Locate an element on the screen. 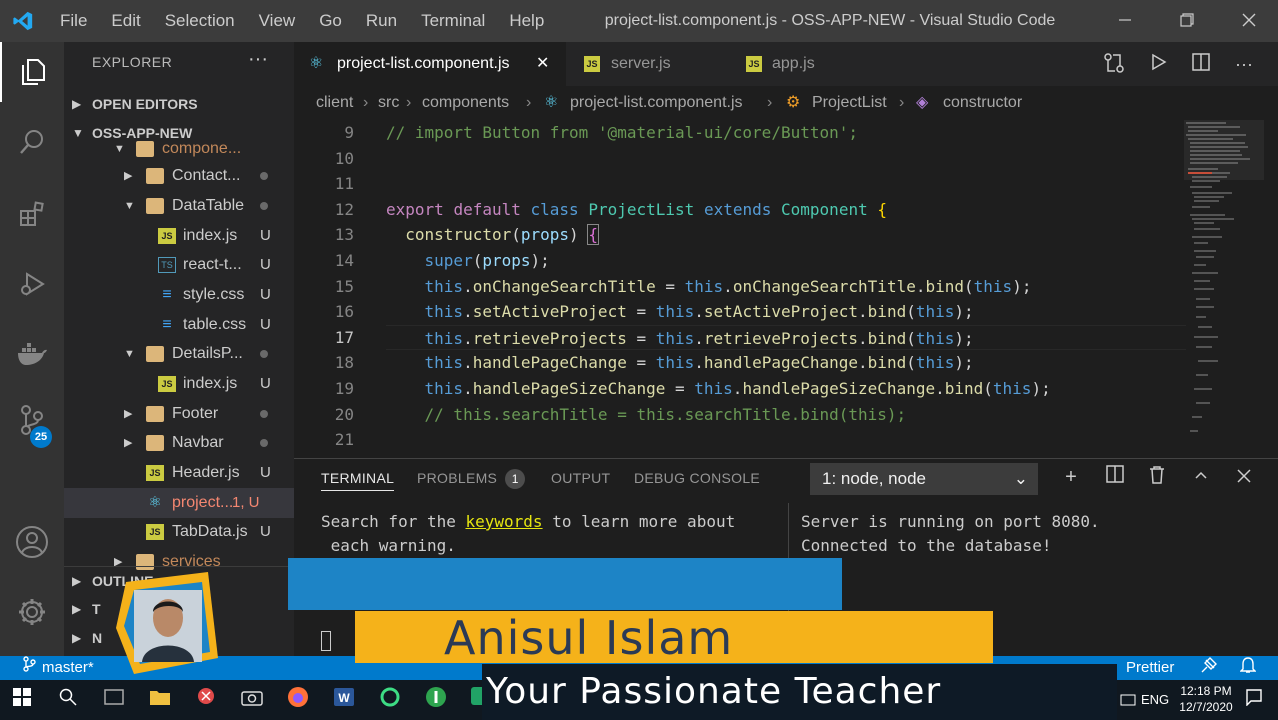  run-debug-icon is located at coordinates (33, 284).